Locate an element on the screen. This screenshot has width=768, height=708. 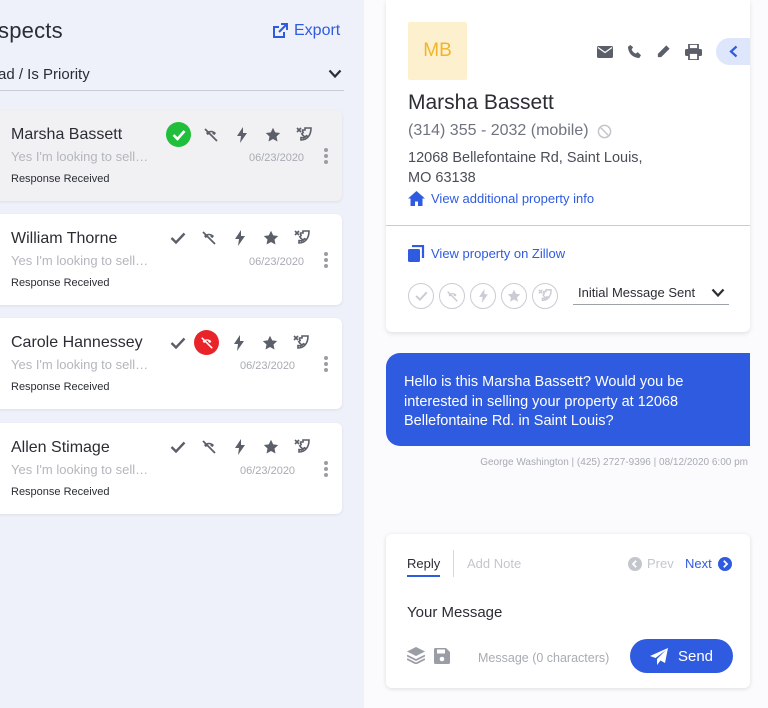
next-button: Next is located at coordinates (708, 563).